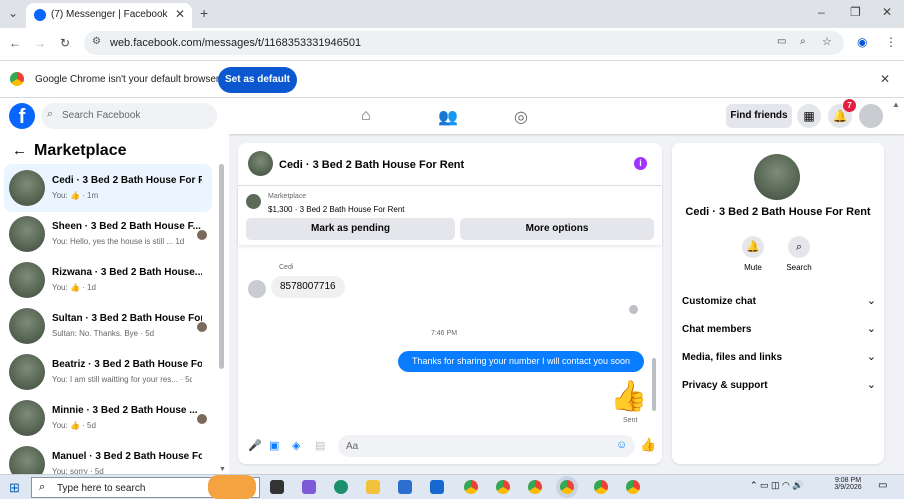 The image size is (904, 499). Describe the element at coordinates (567, 487) in the screenshot. I see `chrome-taskbar-active-icon` at that location.